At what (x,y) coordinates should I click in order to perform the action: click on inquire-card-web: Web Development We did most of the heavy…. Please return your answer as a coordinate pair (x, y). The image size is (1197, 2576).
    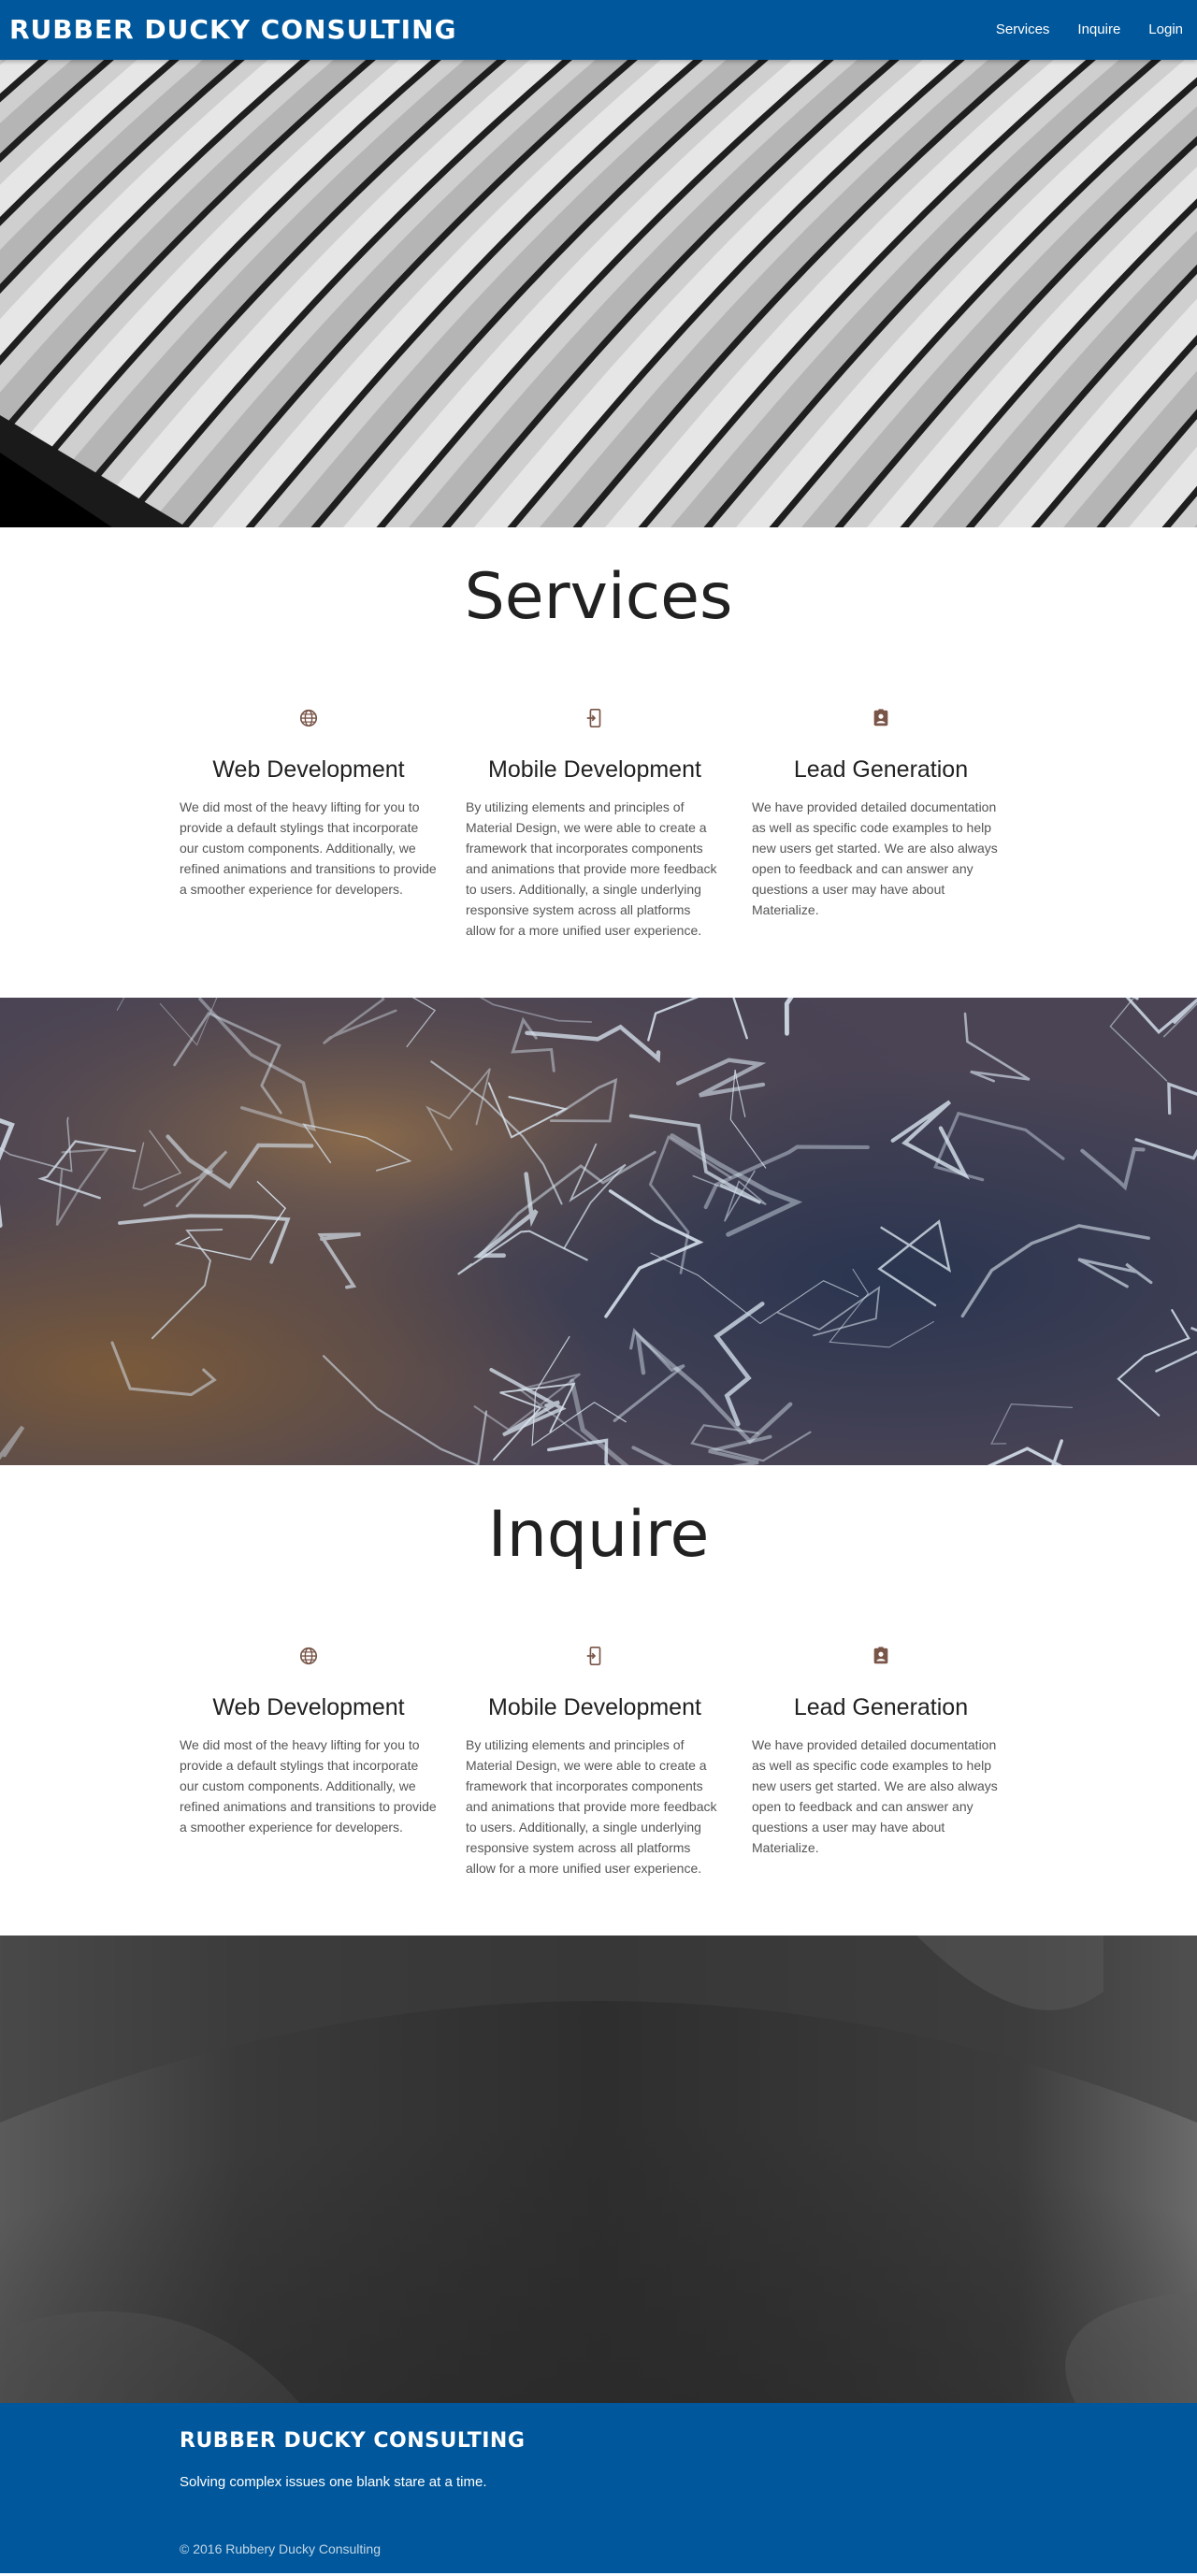
    Looking at the image, I should click on (309, 1761).